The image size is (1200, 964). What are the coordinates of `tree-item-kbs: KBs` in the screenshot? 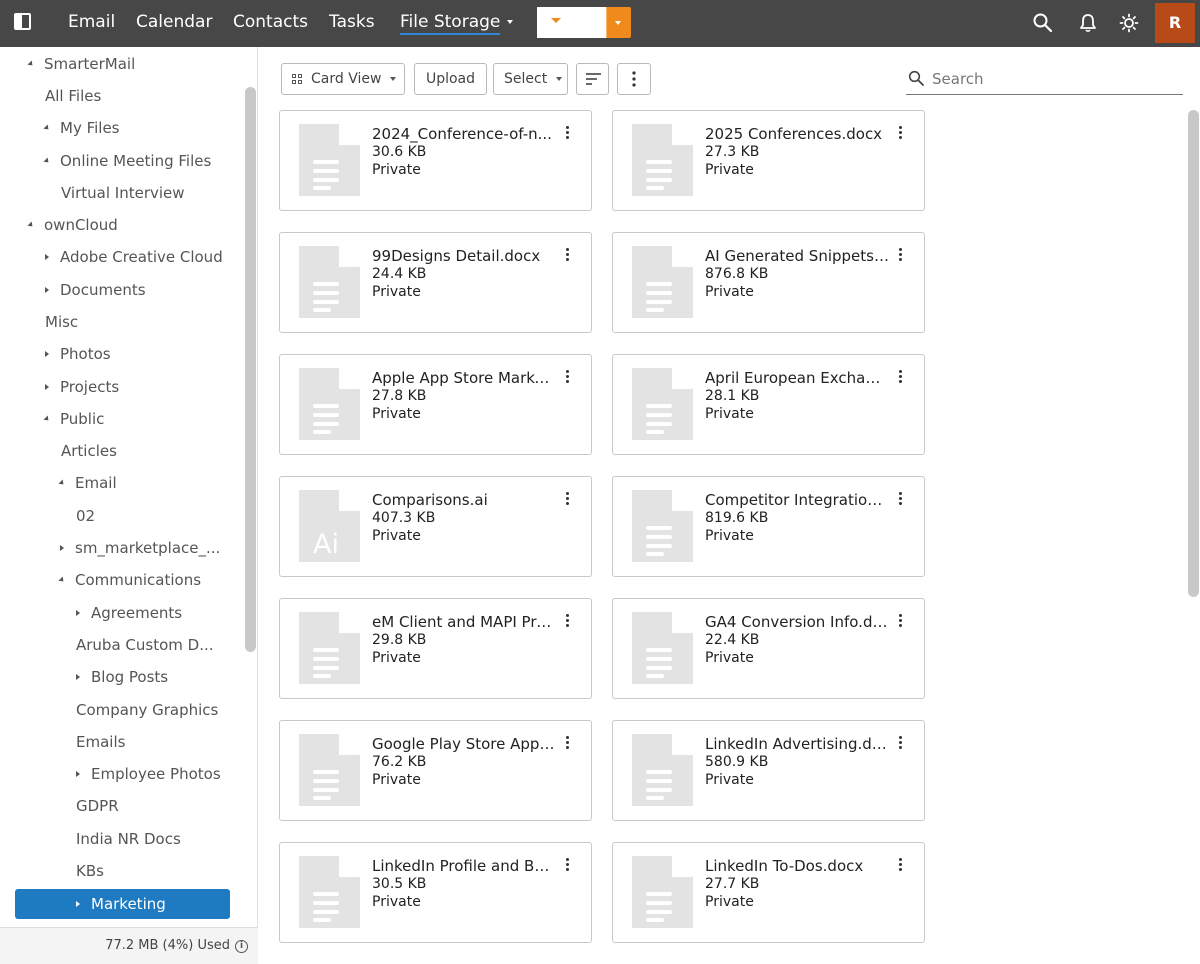 It's located at (79, 871).